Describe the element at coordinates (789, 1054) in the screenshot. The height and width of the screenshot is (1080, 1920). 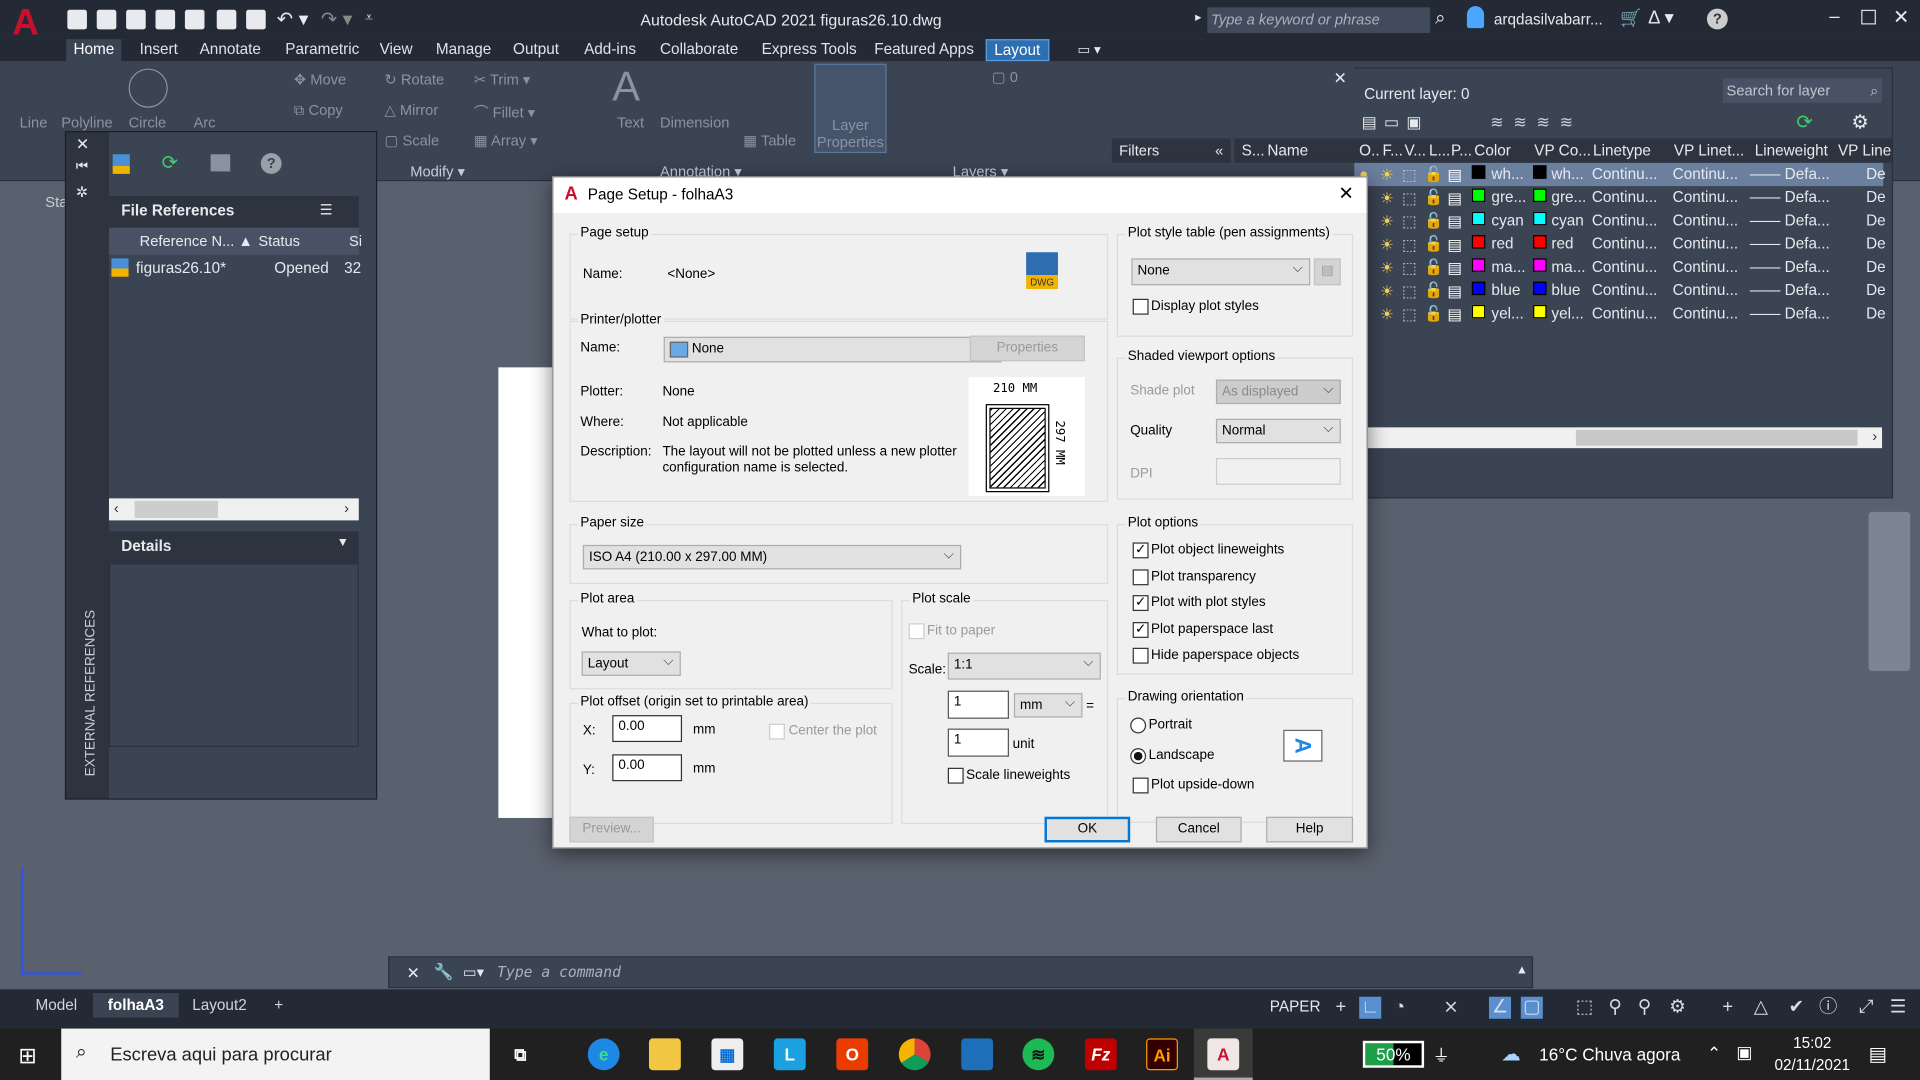
I see `lumion-icon: L` at that location.